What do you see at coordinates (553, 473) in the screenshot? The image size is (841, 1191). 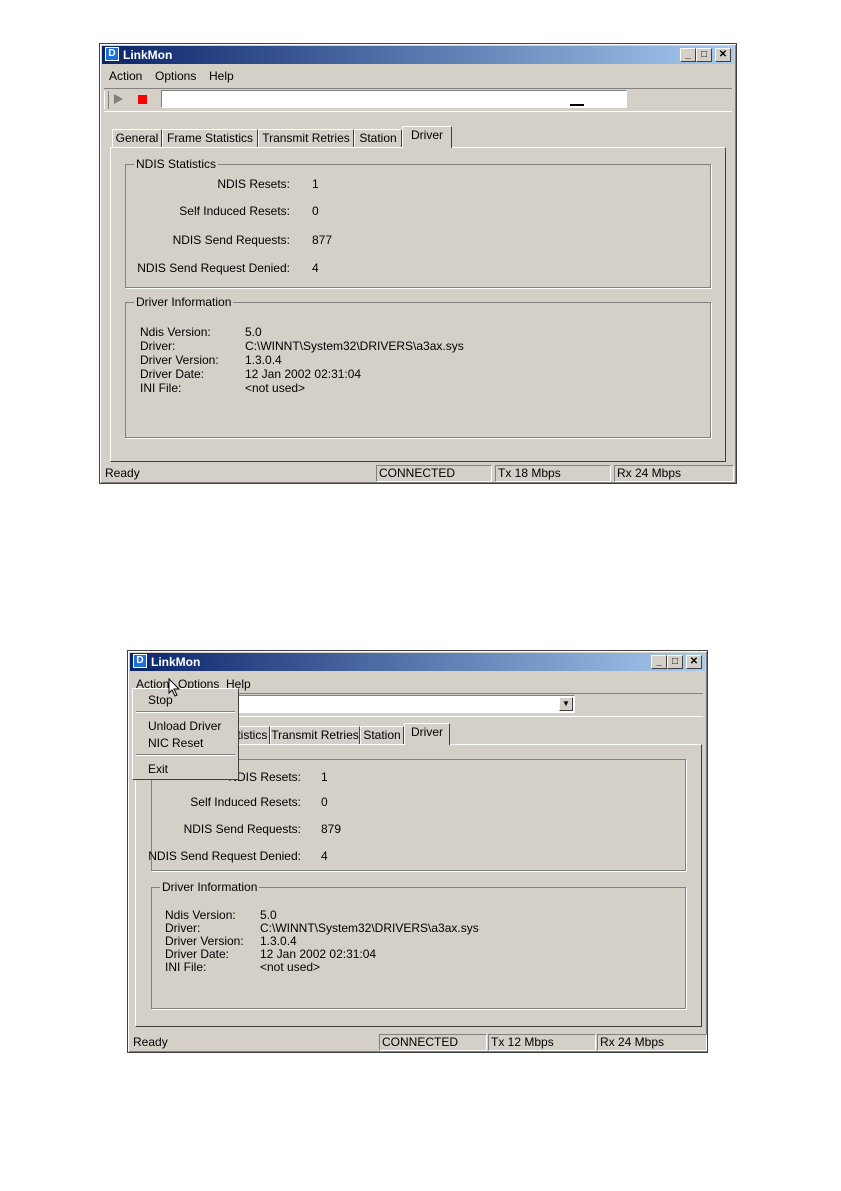 I see `status-tx-rate: Tx 18 Mbps` at bounding box center [553, 473].